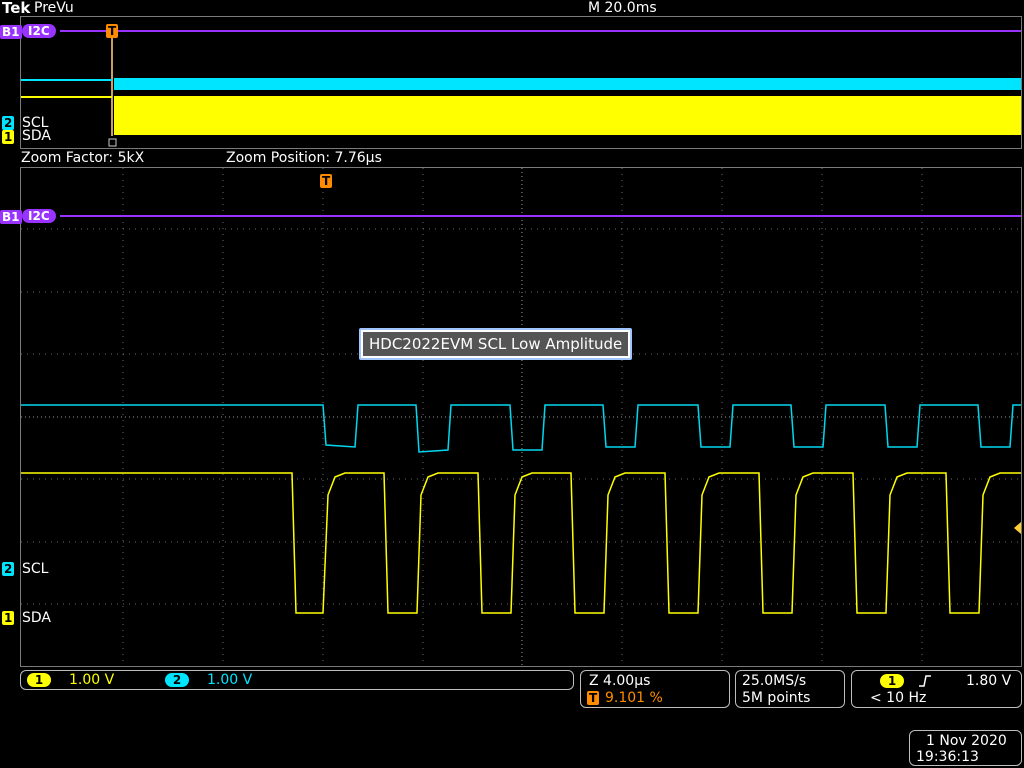 The image size is (1024, 768). What do you see at coordinates (36, 618) in the screenshot?
I see `zoom-ch1-label: SDA` at bounding box center [36, 618].